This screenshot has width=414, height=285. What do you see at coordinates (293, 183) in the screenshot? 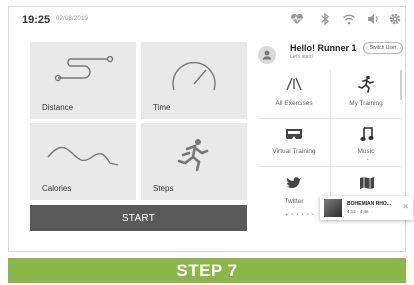
I see `twitter-icon` at bounding box center [293, 183].